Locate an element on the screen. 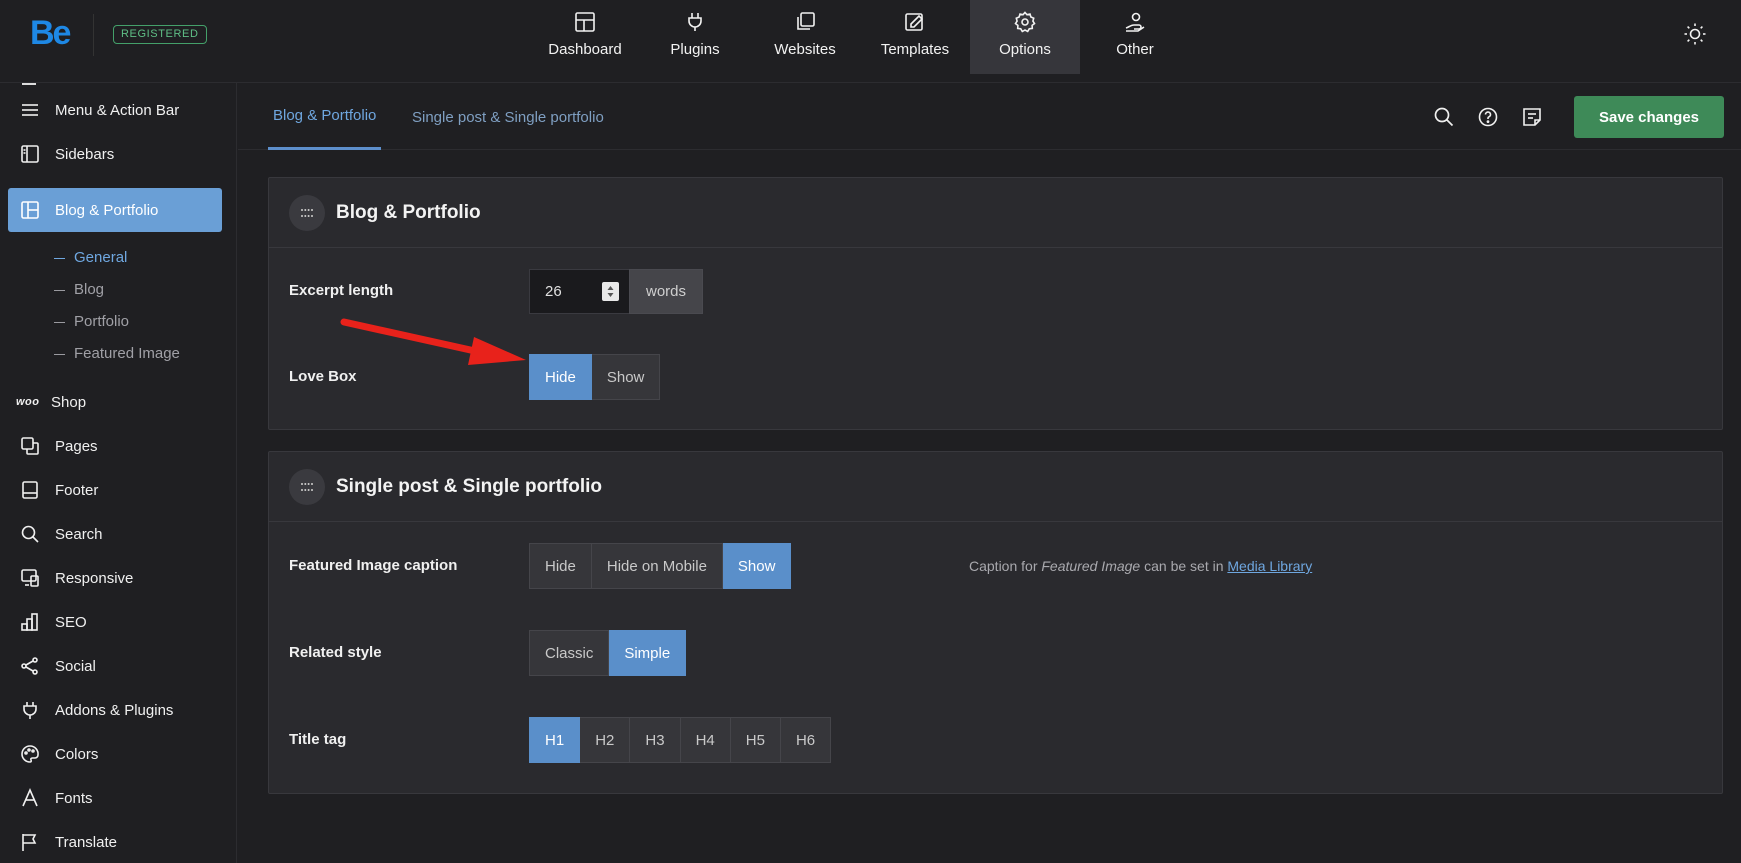 Image resolution: width=1741 pixels, height=863 pixels. sidebar-item-social: Social is located at coordinates (115, 666).